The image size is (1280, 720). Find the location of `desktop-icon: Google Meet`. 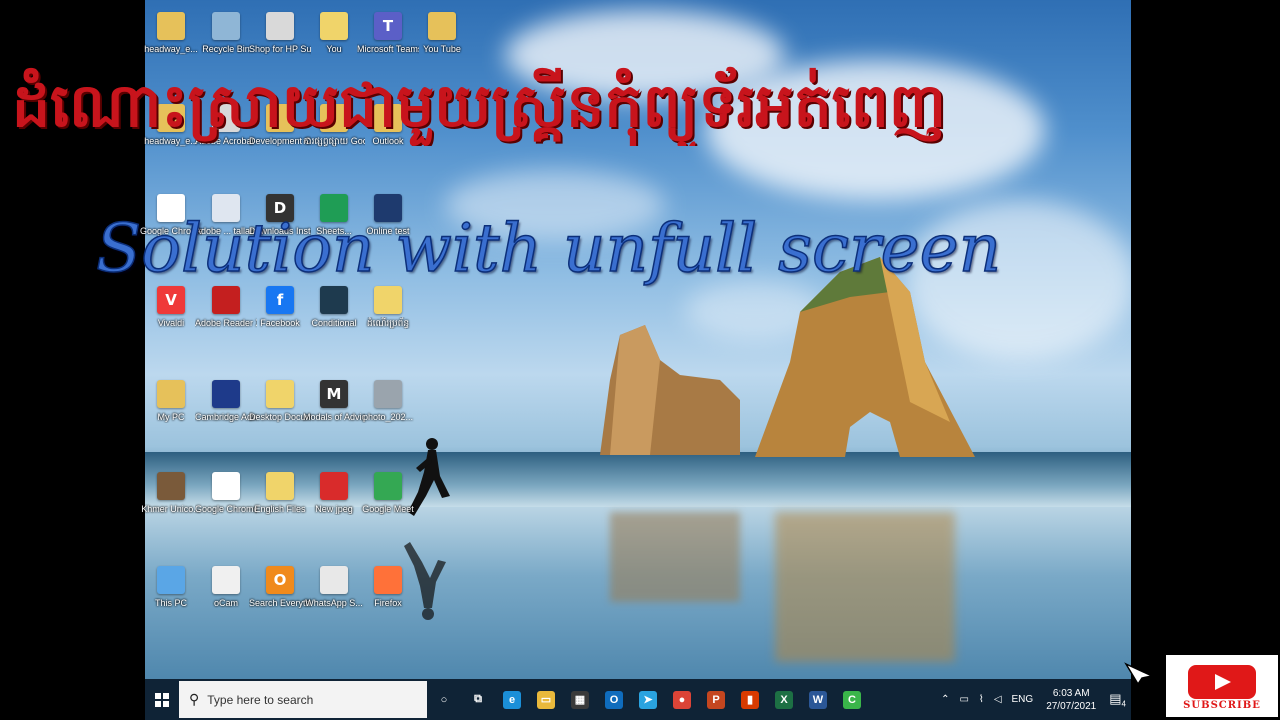

desktop-icon: Google Meet is located at coordinates (388, 493).